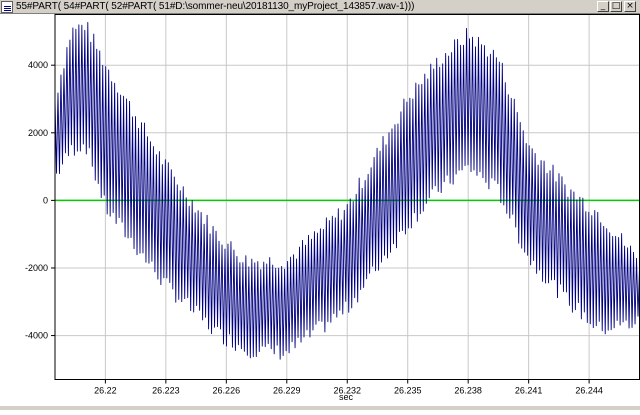  Describe the element at coordinates (287, 391) in the screenshot. I see `x-tick-label: 26.229` at that location.